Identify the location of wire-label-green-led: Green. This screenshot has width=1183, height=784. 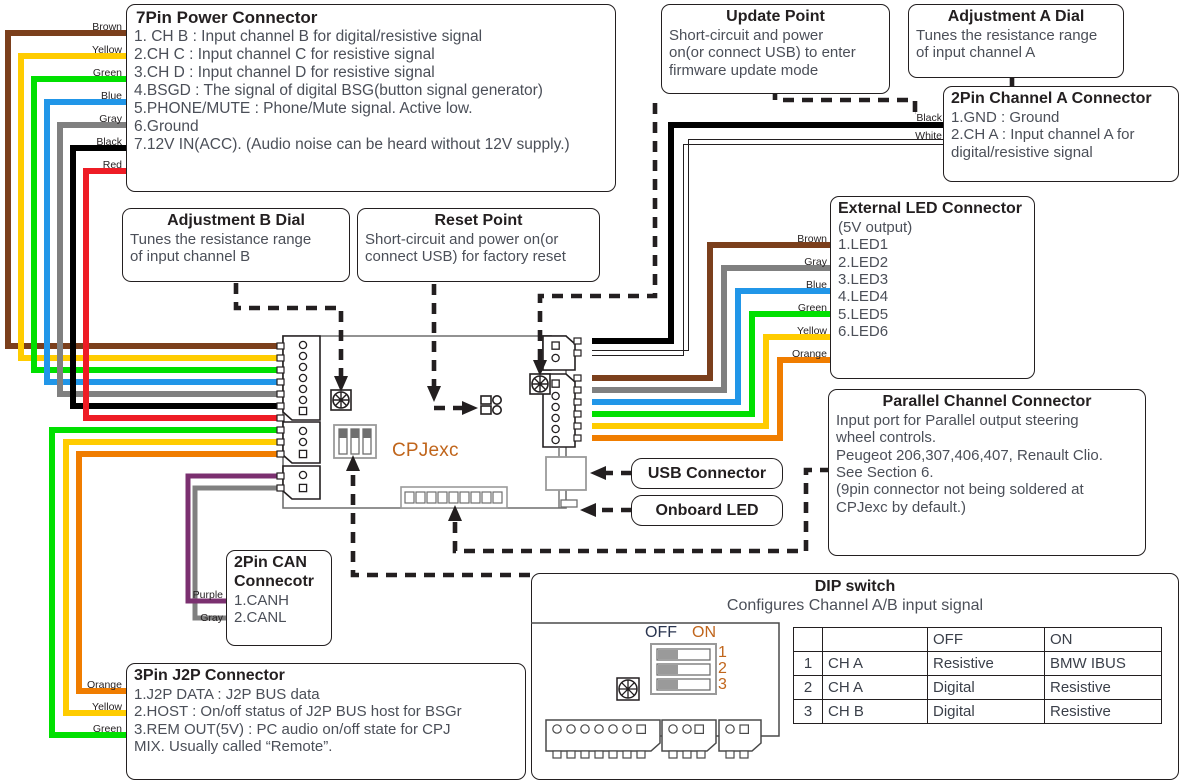
(812, 308).